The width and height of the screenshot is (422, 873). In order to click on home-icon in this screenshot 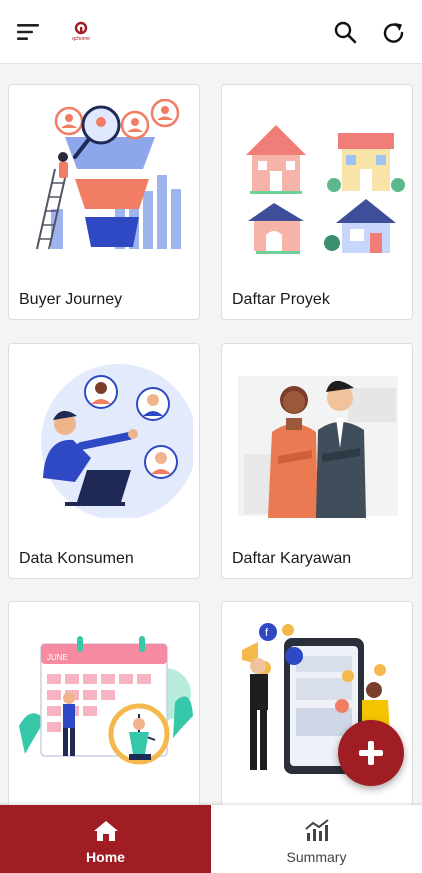, I will do `click(106, 831)`.